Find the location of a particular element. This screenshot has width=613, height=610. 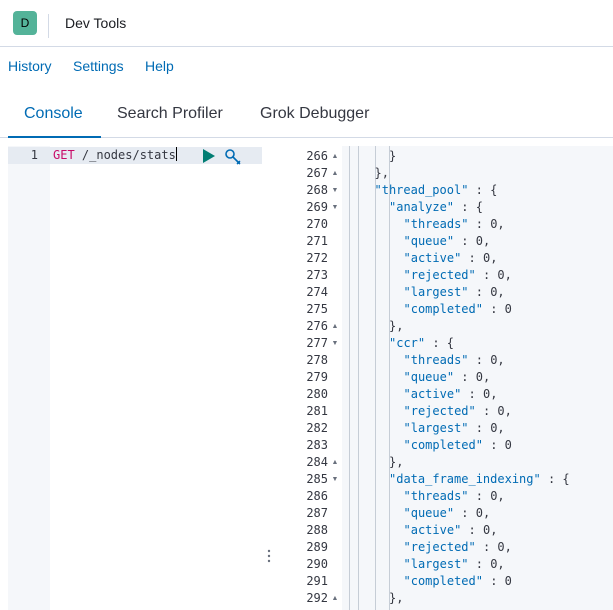

wrench-icon is located at coordinates (233, 157).